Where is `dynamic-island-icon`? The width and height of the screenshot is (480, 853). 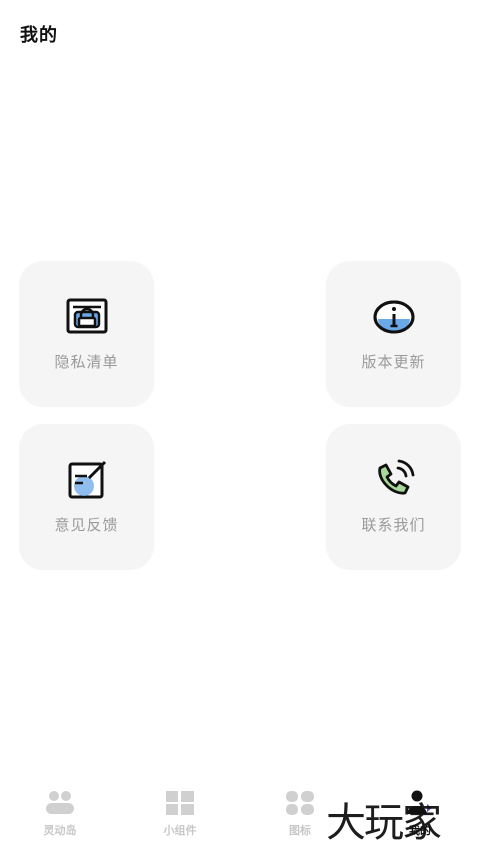
dynamic-island-icon is located at coordinates (60, 802).